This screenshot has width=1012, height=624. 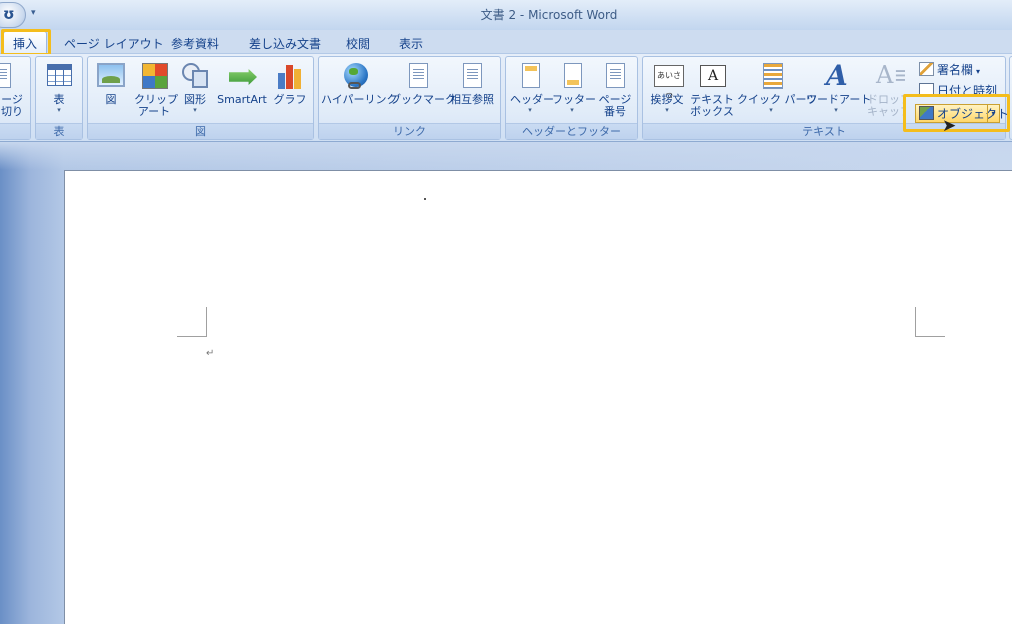 I want to click on object-icon, so click(x=926, y=113).